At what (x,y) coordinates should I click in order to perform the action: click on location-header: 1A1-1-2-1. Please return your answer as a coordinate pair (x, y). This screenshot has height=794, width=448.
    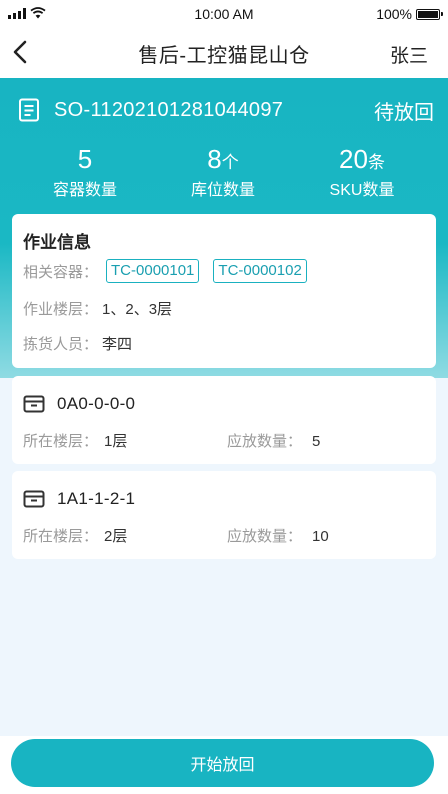
    Looking at the image, I should click on (79, 499).